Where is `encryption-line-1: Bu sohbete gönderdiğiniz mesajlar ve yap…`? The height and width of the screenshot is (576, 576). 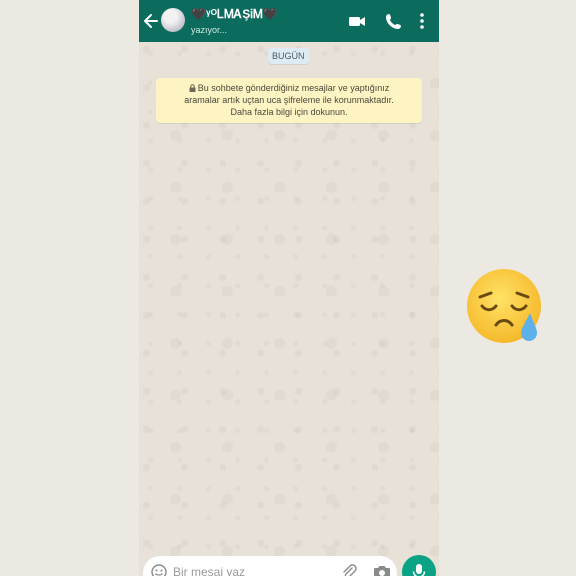 encryption-line-1: Bu sohbete gönderdiğiniz mesajlar ve yap… is located at coordinates (293, 88).